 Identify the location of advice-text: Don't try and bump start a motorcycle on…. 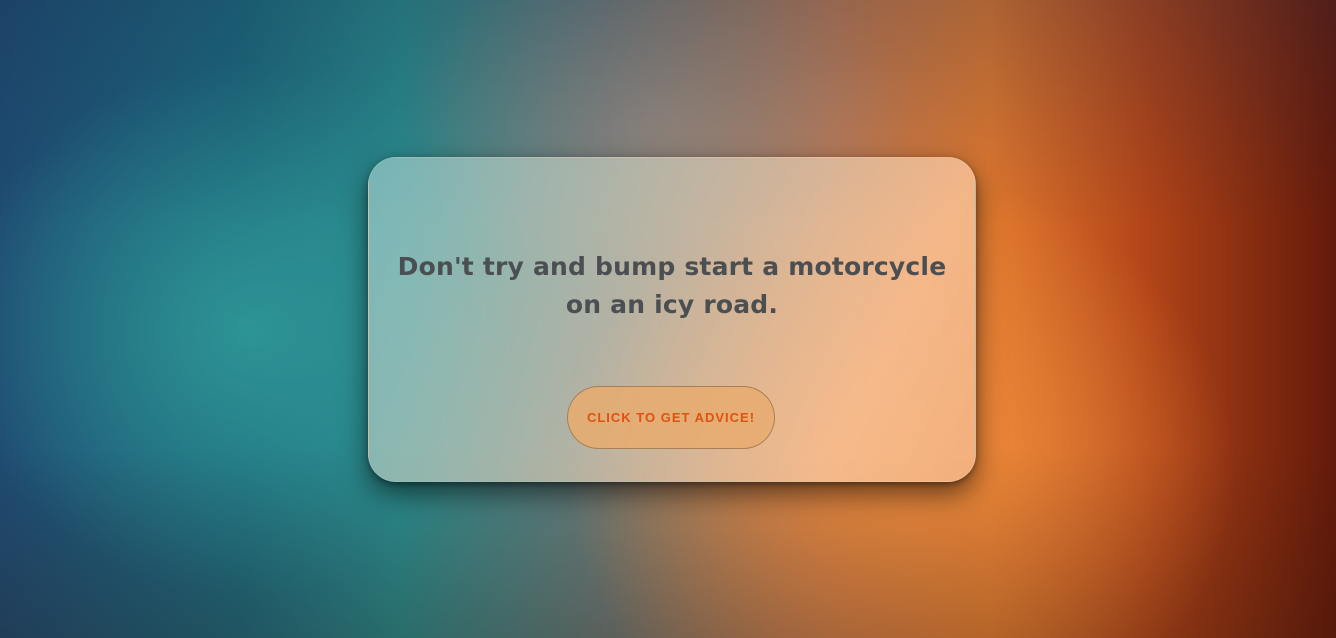
(672, 285).